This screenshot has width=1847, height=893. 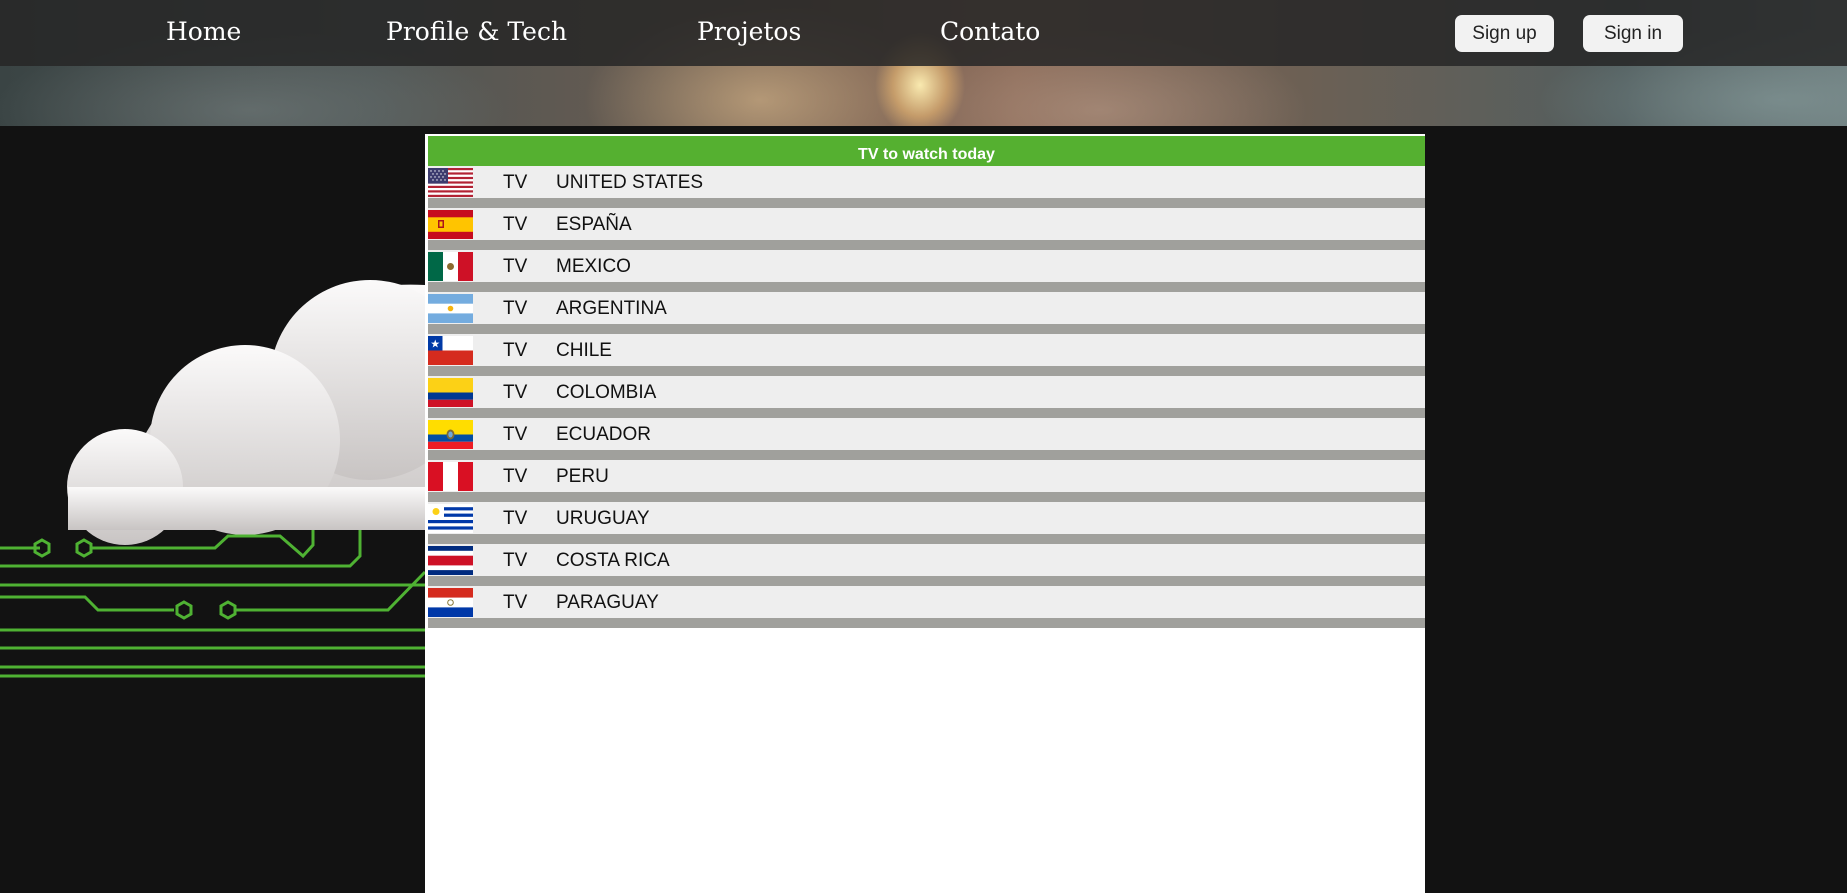 I want to click on table-row: TV PARAGUAY, so click(x=926, y=607).